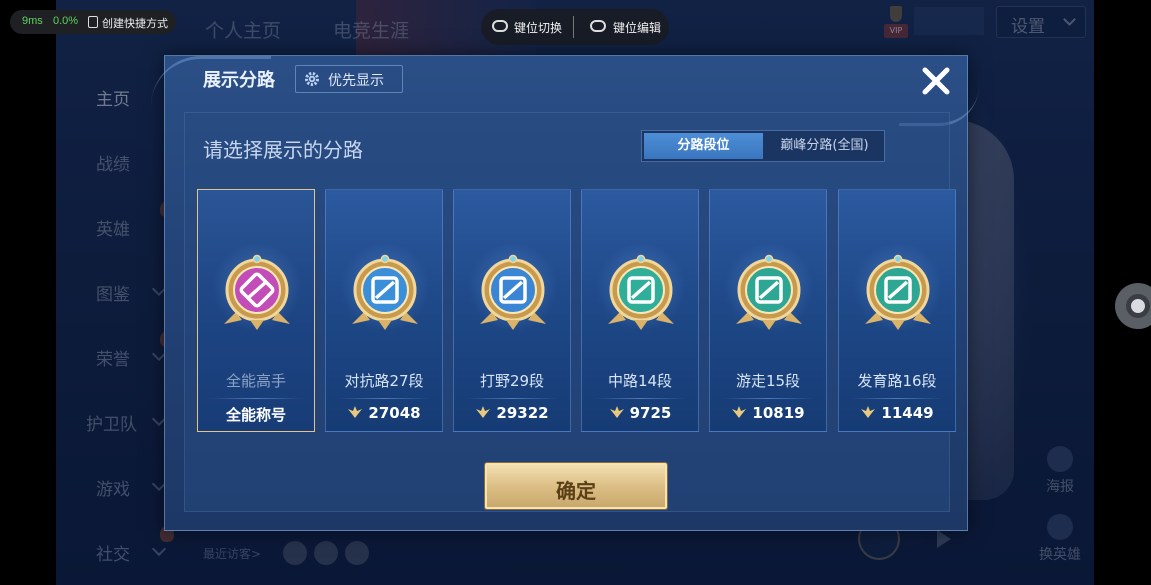 This screenshot has height=585, width=1151. I want to click on lane-name: 发育路16段, so click(897, 381).